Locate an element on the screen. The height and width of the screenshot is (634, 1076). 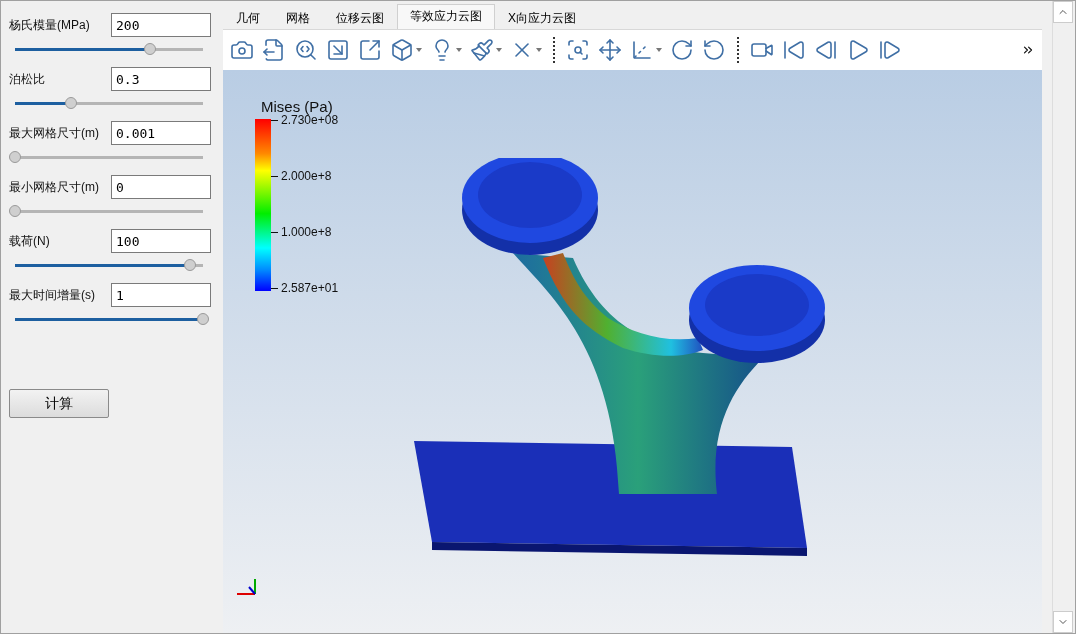
move-icon is located at coordinates (610, 50).